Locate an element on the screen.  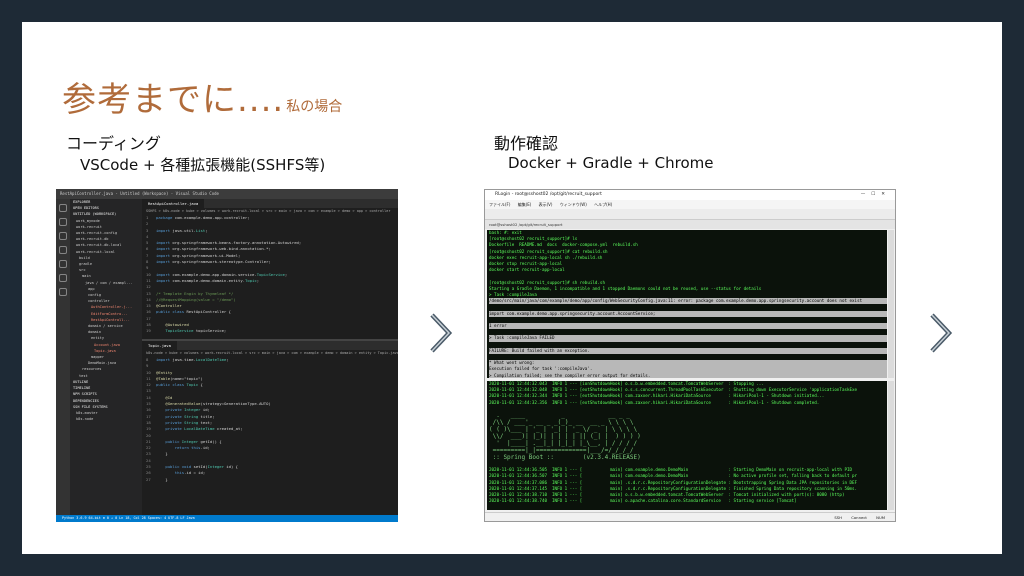
verify-label: 動作確認 is located at coordinates (526, 143).